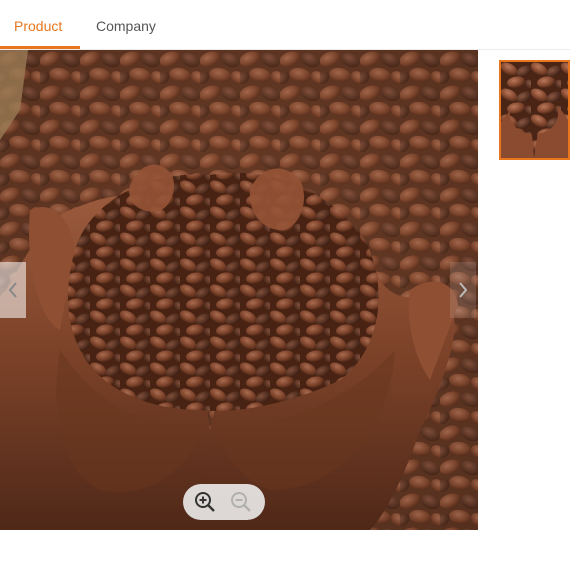  What do you see at coordinates (40, 47) in the screenshot?
I see `active-tab-indicator` at bounding box center [40, 47].